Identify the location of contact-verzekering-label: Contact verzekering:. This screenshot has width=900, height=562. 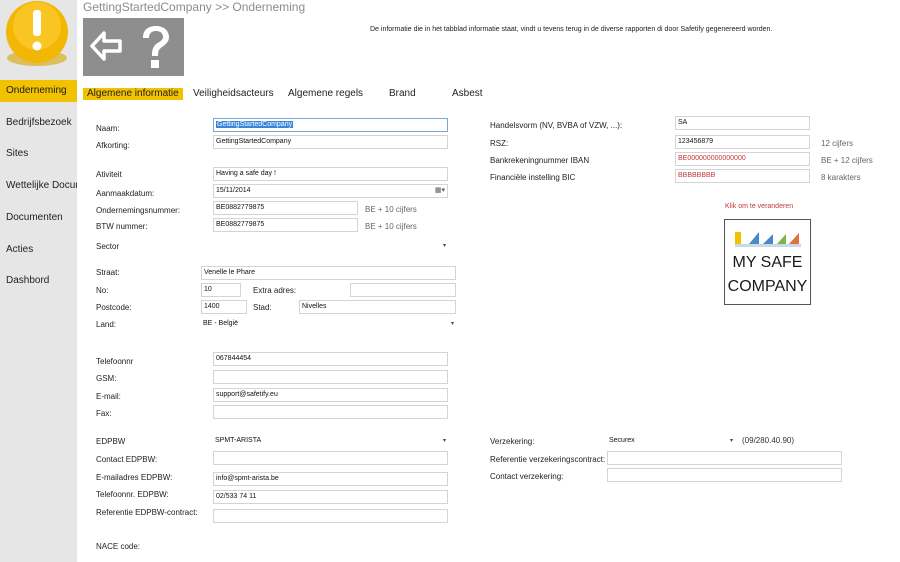
(527, 476).